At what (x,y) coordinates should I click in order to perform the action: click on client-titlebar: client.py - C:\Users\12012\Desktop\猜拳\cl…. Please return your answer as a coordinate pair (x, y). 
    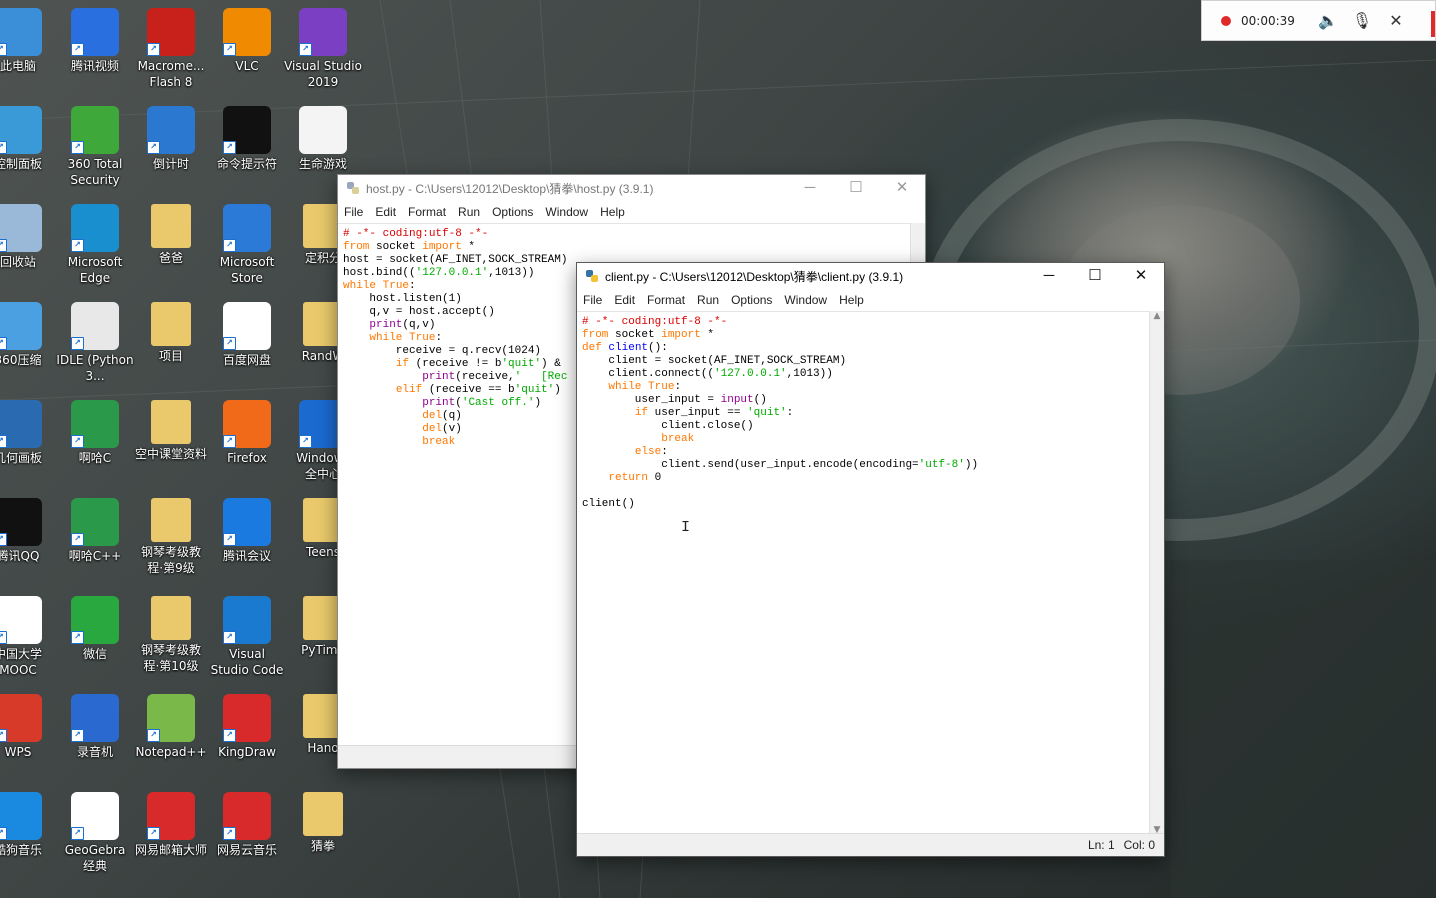
    Looking at the image, I should click on (870, 276).